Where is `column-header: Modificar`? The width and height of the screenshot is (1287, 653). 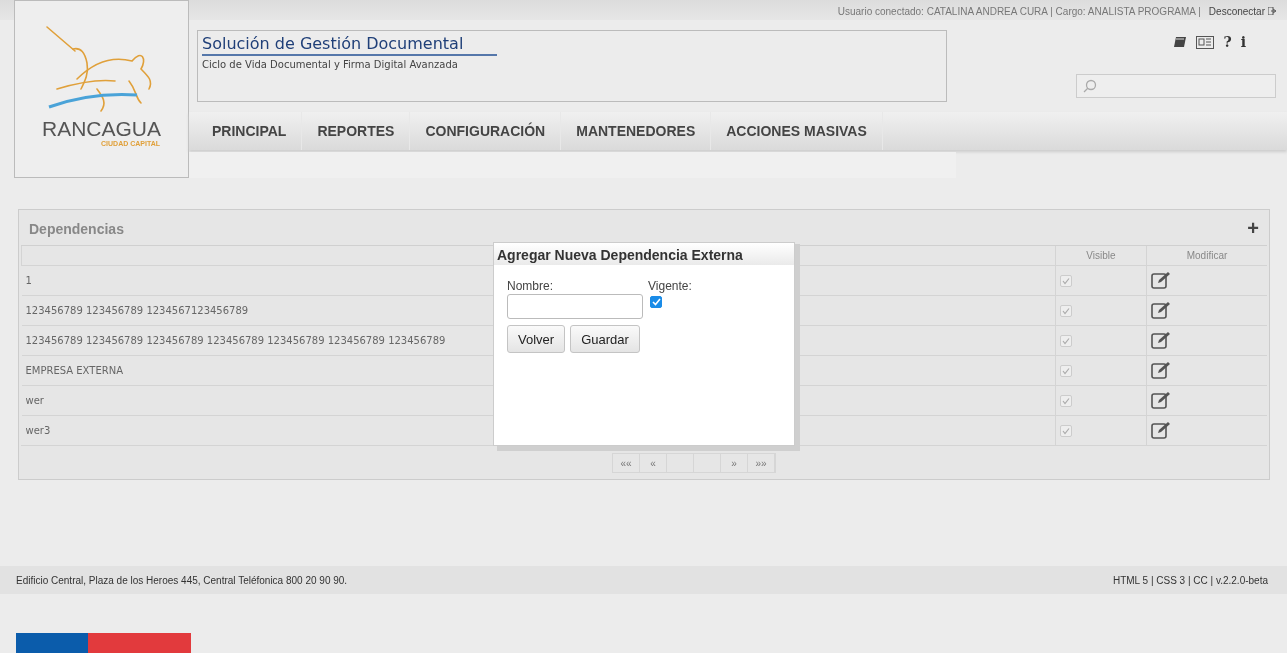
column-header: Modificar is located at coordinates (1206, 256).